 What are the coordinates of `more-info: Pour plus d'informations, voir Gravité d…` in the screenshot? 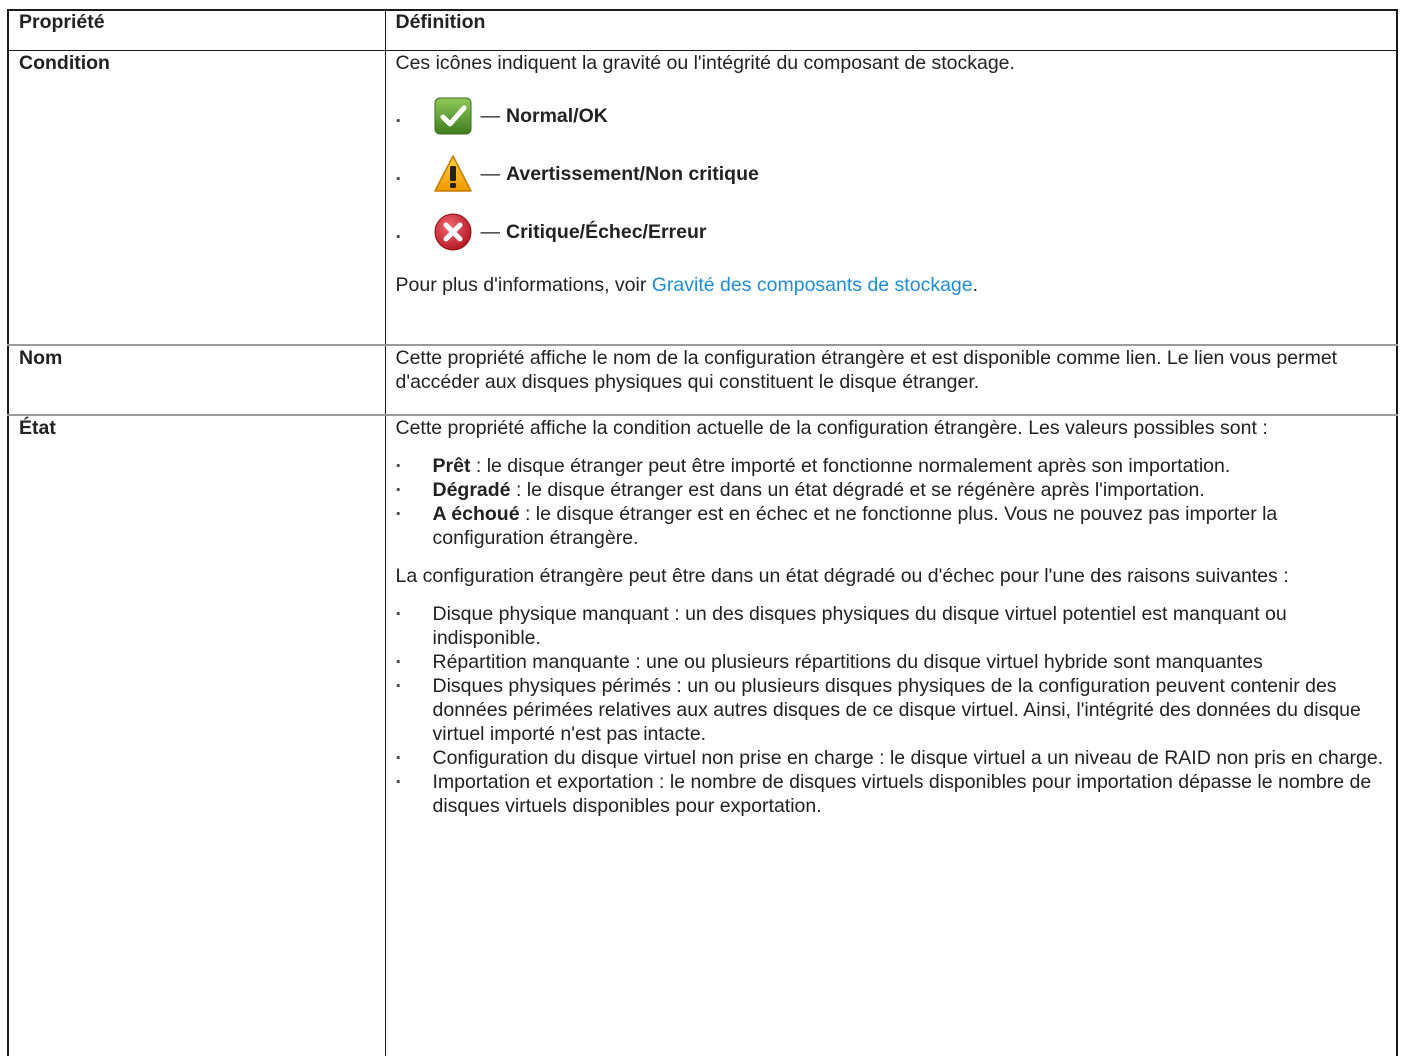 It's located at (891, 285).